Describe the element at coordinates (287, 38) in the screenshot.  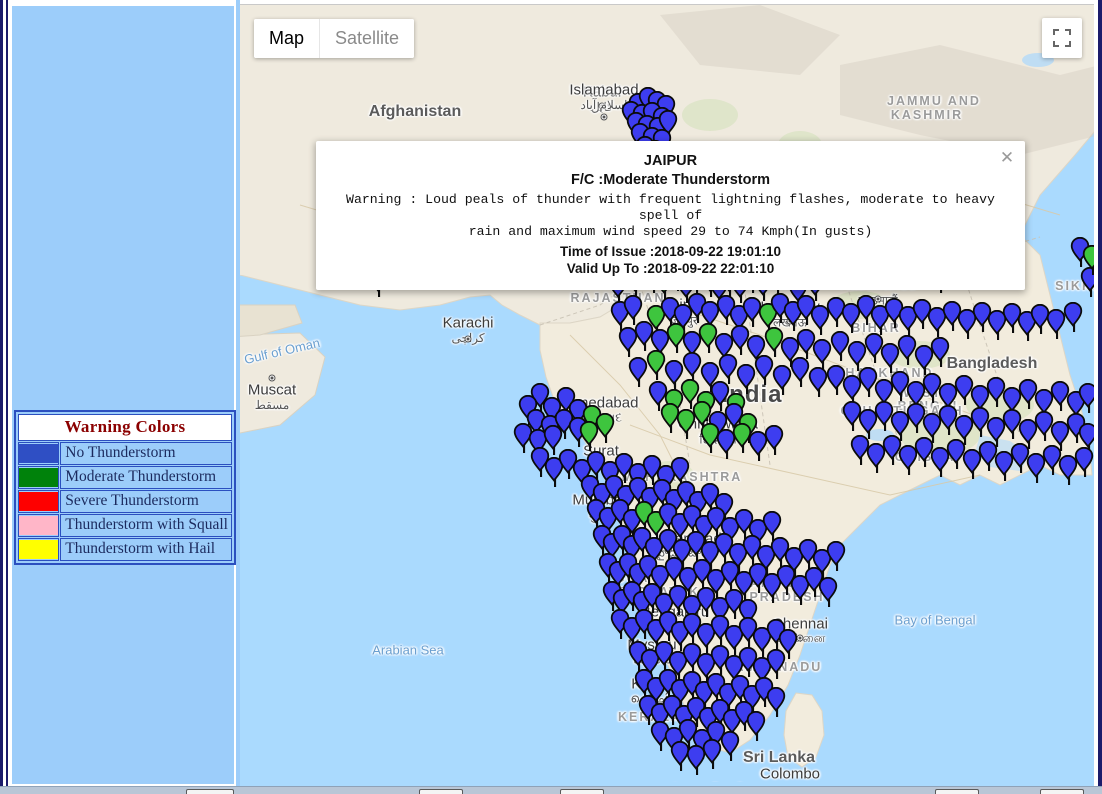
I see `map-type-map: Map` at that location.